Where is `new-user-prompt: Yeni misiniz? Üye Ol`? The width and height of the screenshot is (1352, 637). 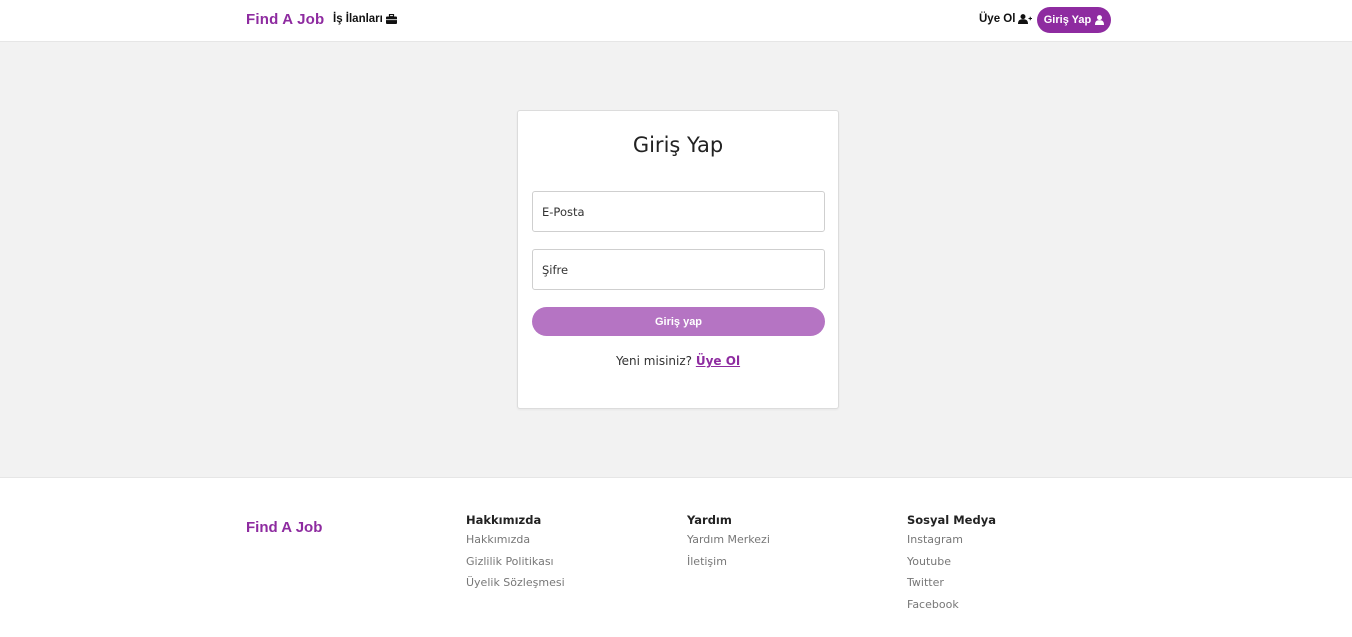
new-user-prompt: Yeni misiniz? Üye Ol is located at coordinates (678, 361).